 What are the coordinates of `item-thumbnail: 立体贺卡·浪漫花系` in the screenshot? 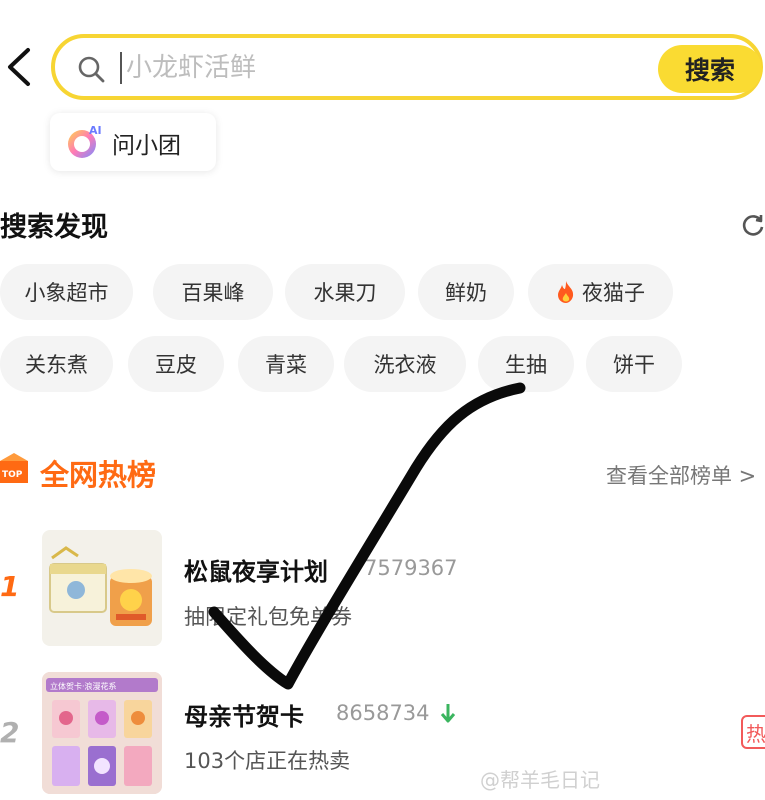 It's located at (102, 733).